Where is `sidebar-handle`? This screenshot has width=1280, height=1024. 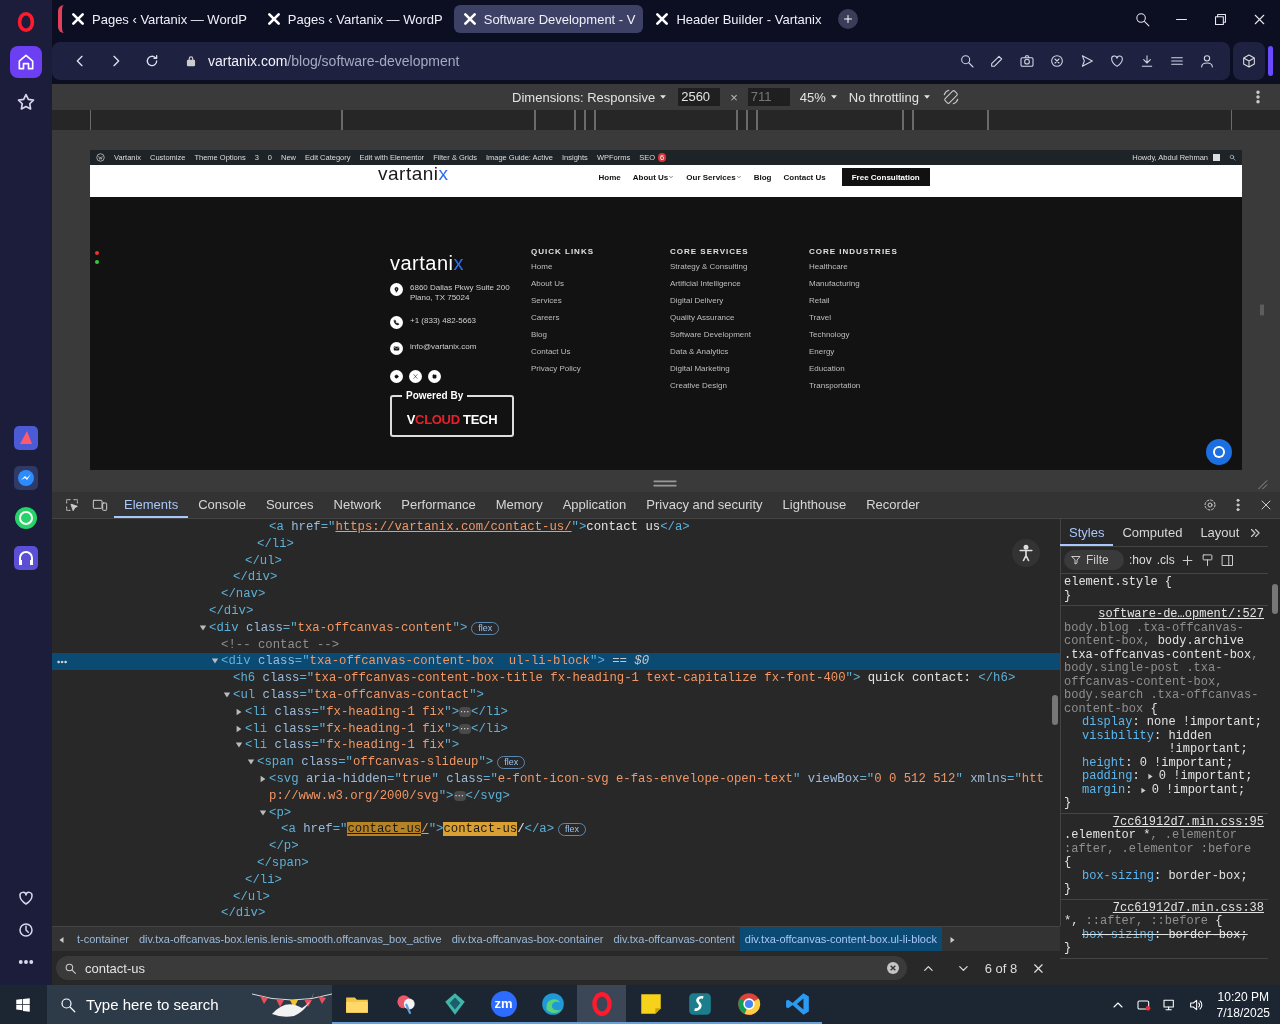 sidebar-handle is located at coordinates (1270, 61).